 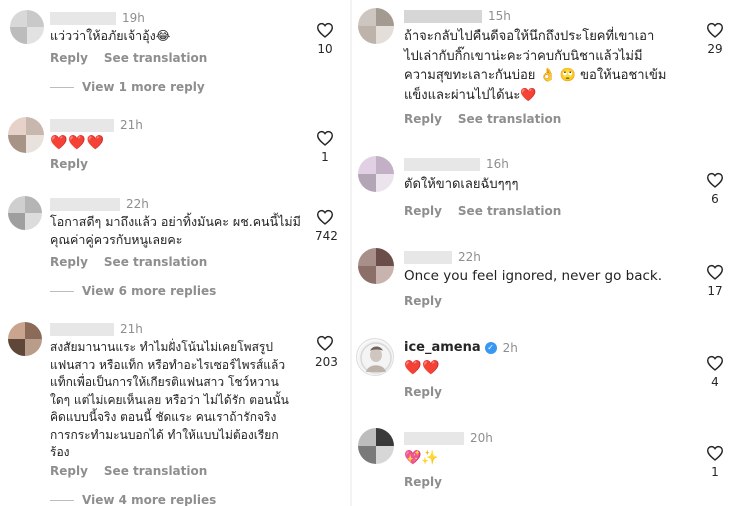 I want to click on comment-header: 16h, so click(x=456, y=164).